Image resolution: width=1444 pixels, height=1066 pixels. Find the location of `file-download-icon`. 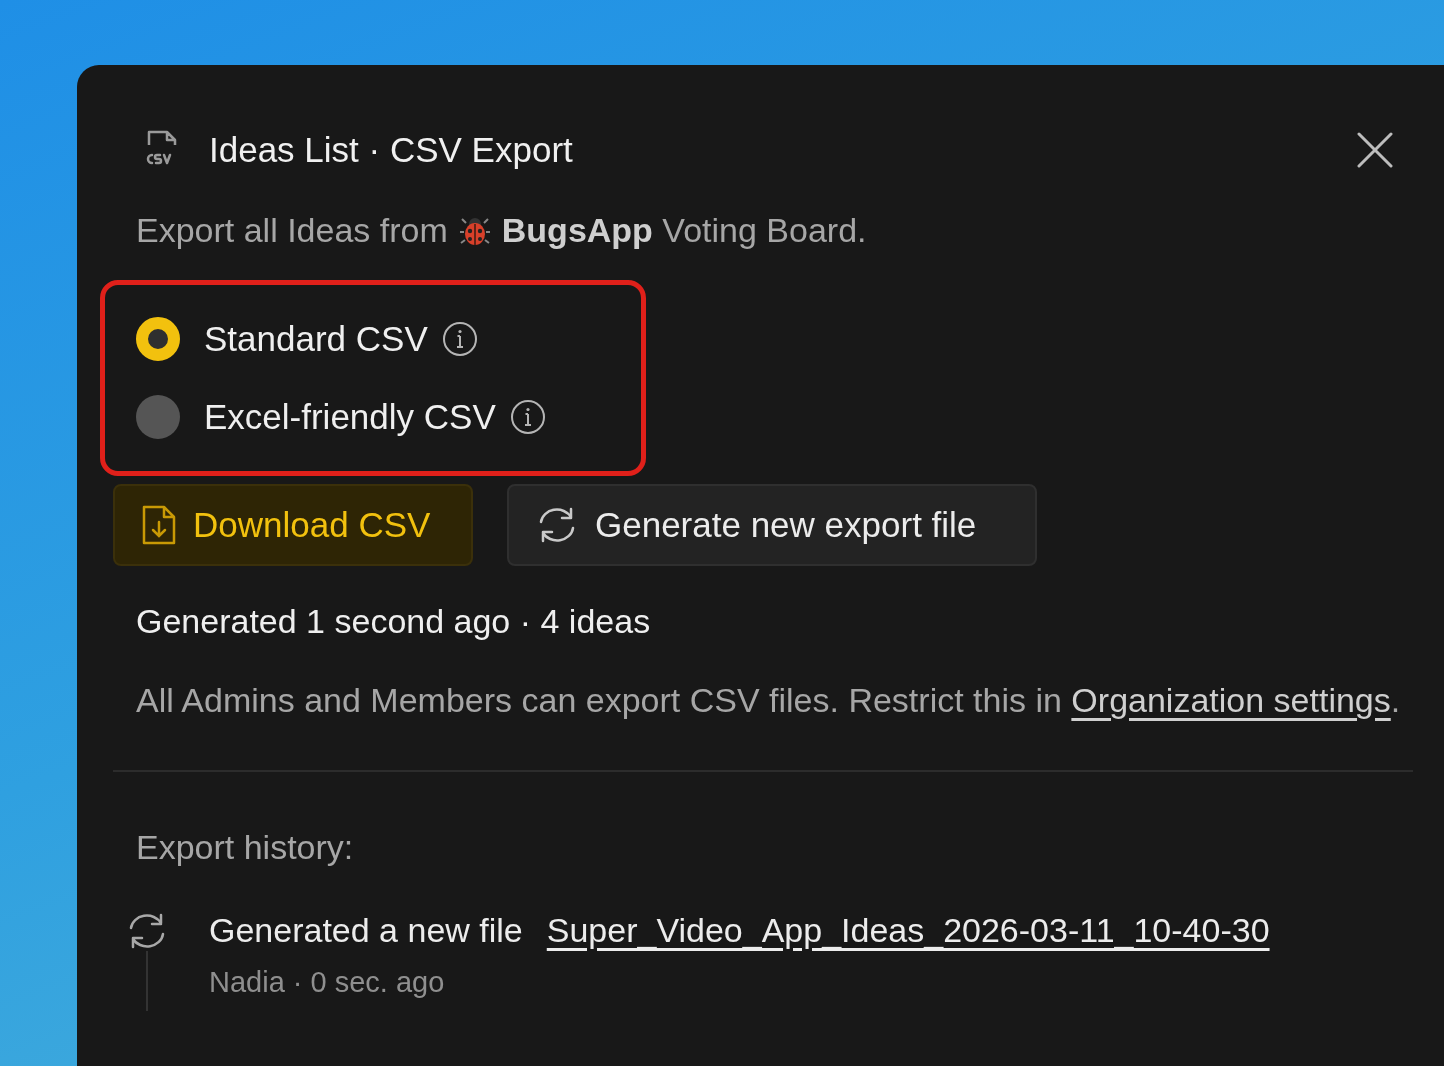

file-download-icon is located at coordinates (159, 525).